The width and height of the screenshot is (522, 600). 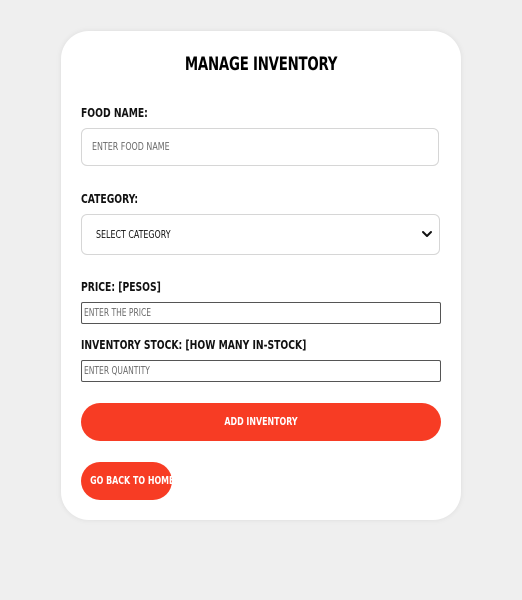 What do you see at coordinates (260, 147) in the screenshot?
I see `food-name-input: ENTER FOOD NAME` at bounding box center [260, 147].